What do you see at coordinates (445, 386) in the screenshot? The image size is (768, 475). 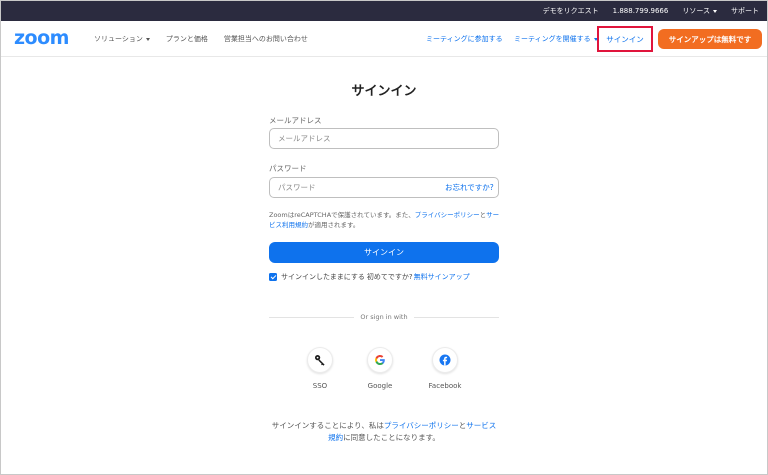 I see `facebook-label: Facebook` at bounding box center [445, 386].